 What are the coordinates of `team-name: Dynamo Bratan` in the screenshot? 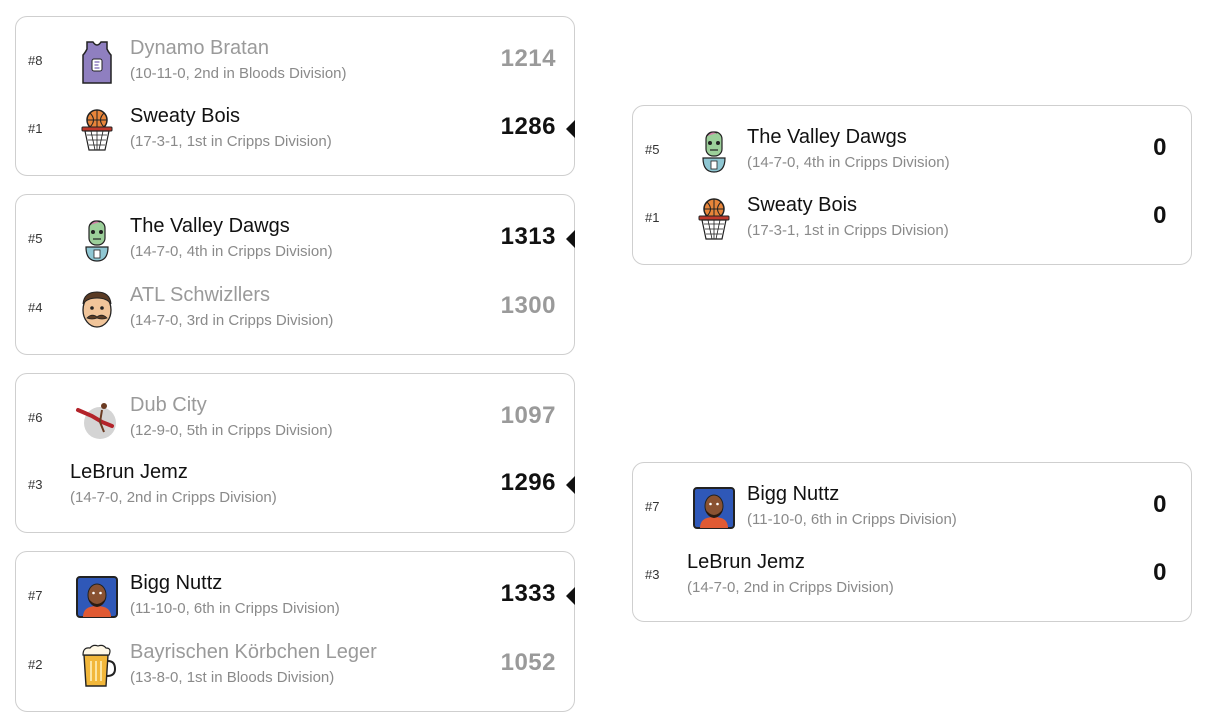 It's located at (199, 48).